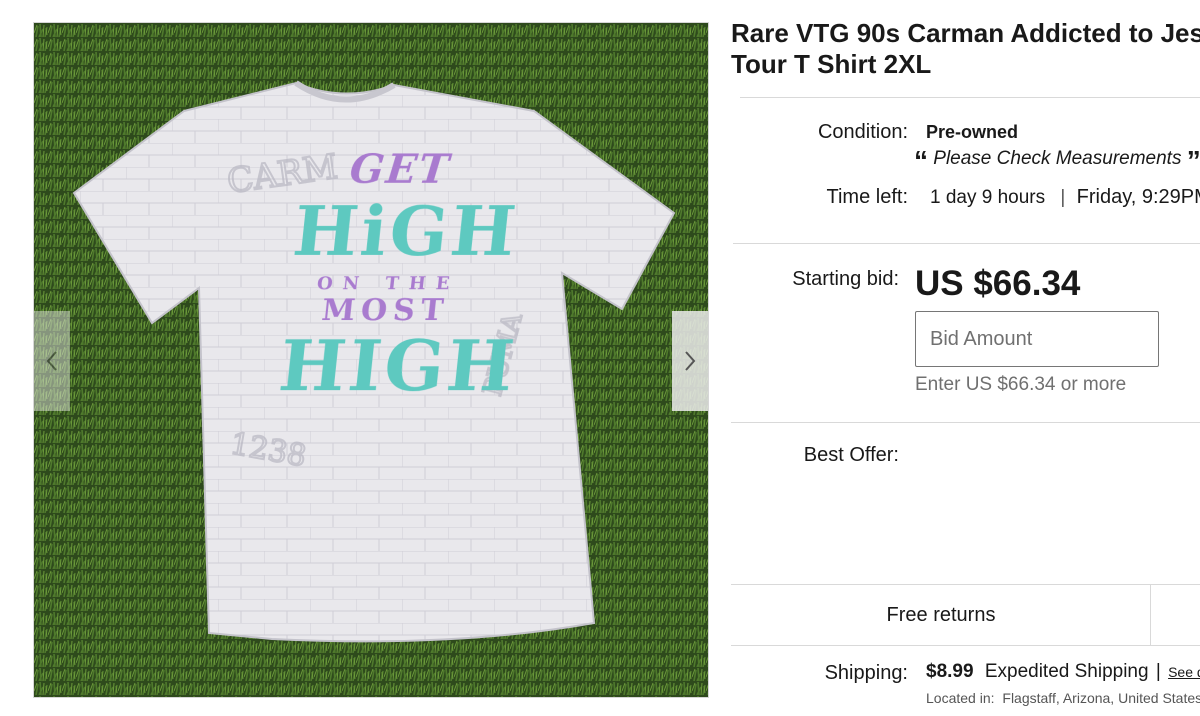 The height and width of the screenshot is (716, 1200). Describe the element at coordinates (1138, 197) in the screenshot. I see `auction-end-time: Friday, 9:29PM` at that location.